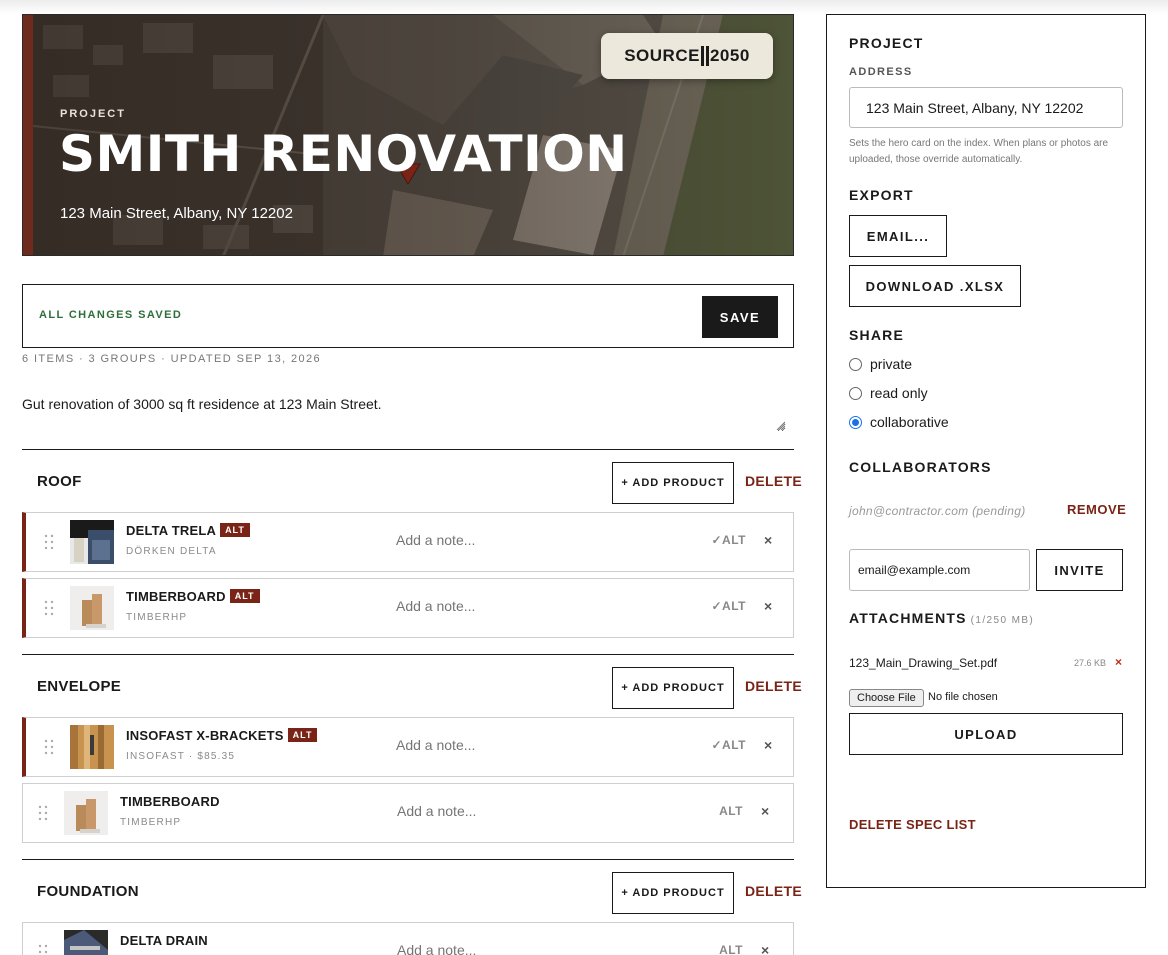  I want to click on address-label: ADDRESS, so click(881, 72).